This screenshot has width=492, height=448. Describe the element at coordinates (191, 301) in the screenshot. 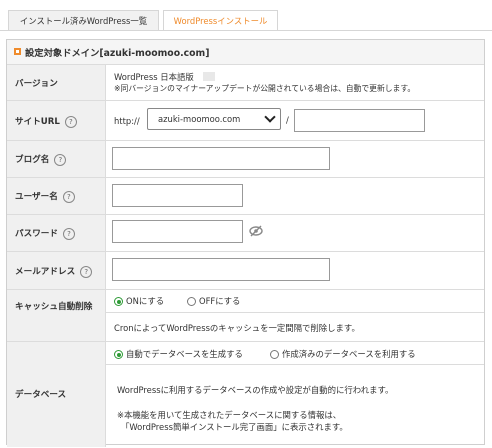

I see `radio-off` at that location.